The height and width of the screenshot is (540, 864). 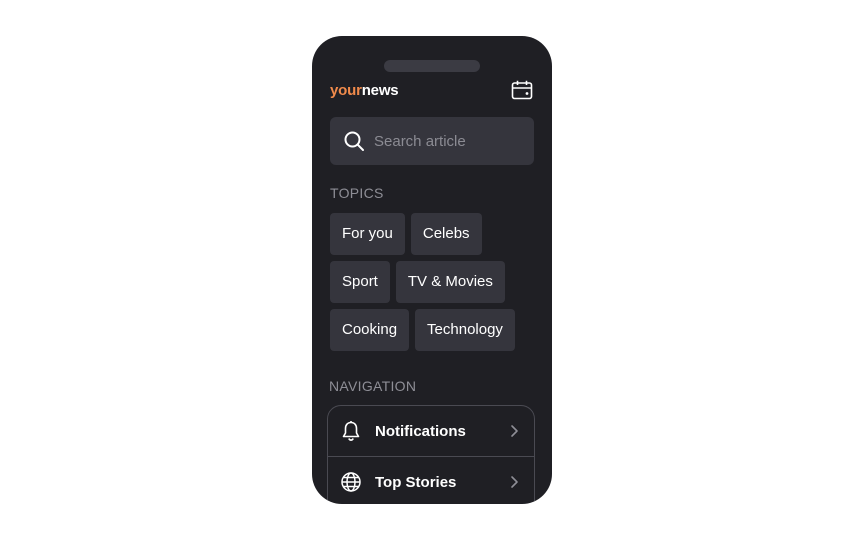 I want to click on chip-row: Cooking Technology, so click(x=435, y=330).